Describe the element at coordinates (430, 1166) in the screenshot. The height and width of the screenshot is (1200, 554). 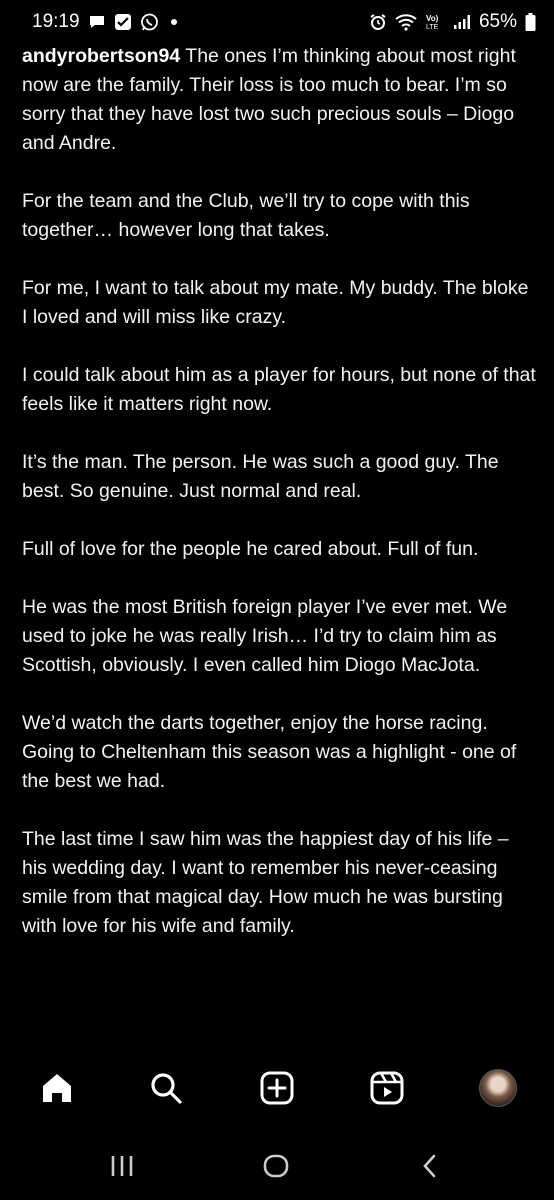
I see `back-icon` at that location.